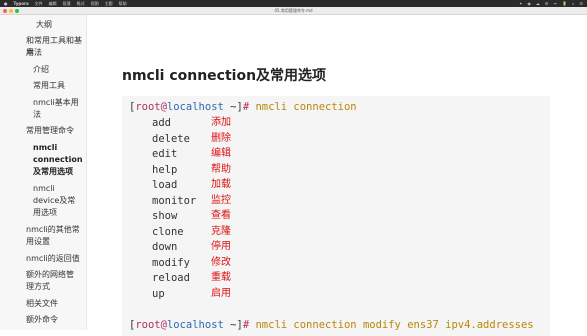  What do you see at coordinates (165, 247) in the screenshot?
I see `code-subcommand: down` at bounding box center [165, 247].